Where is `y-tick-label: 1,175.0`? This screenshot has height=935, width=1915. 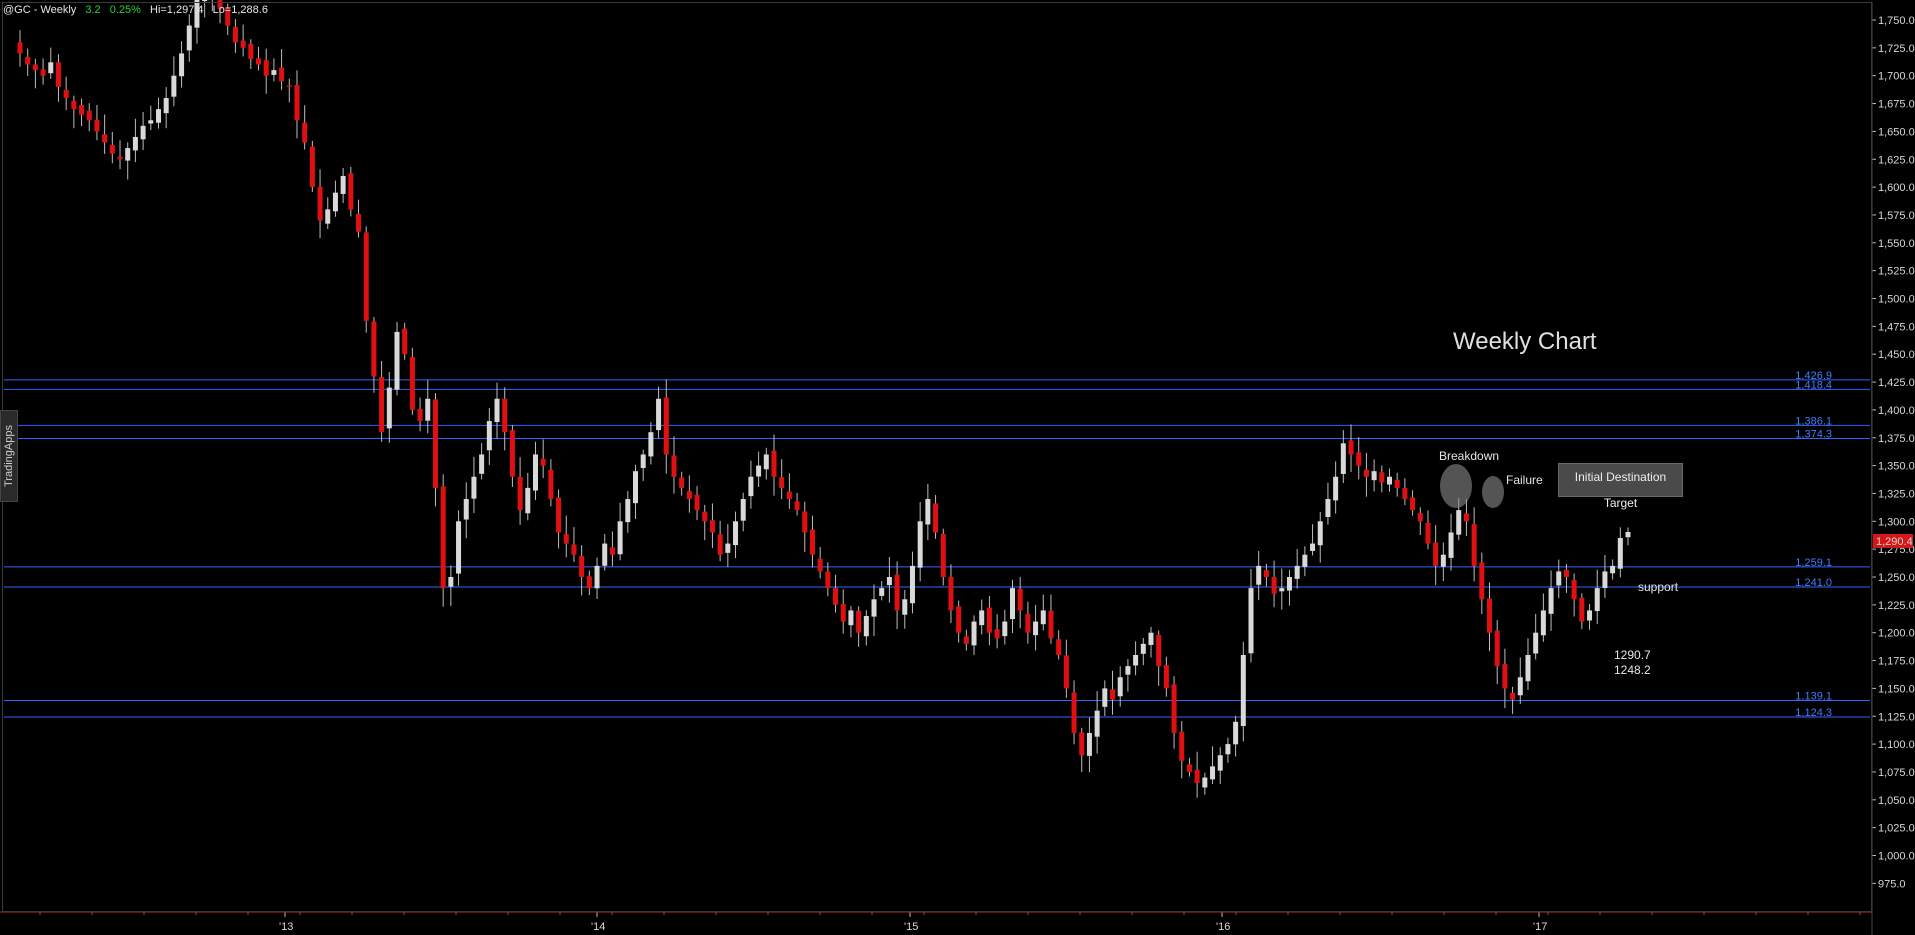 y-tick-label: 1,175.0 is located at coordinates (1896, 662).